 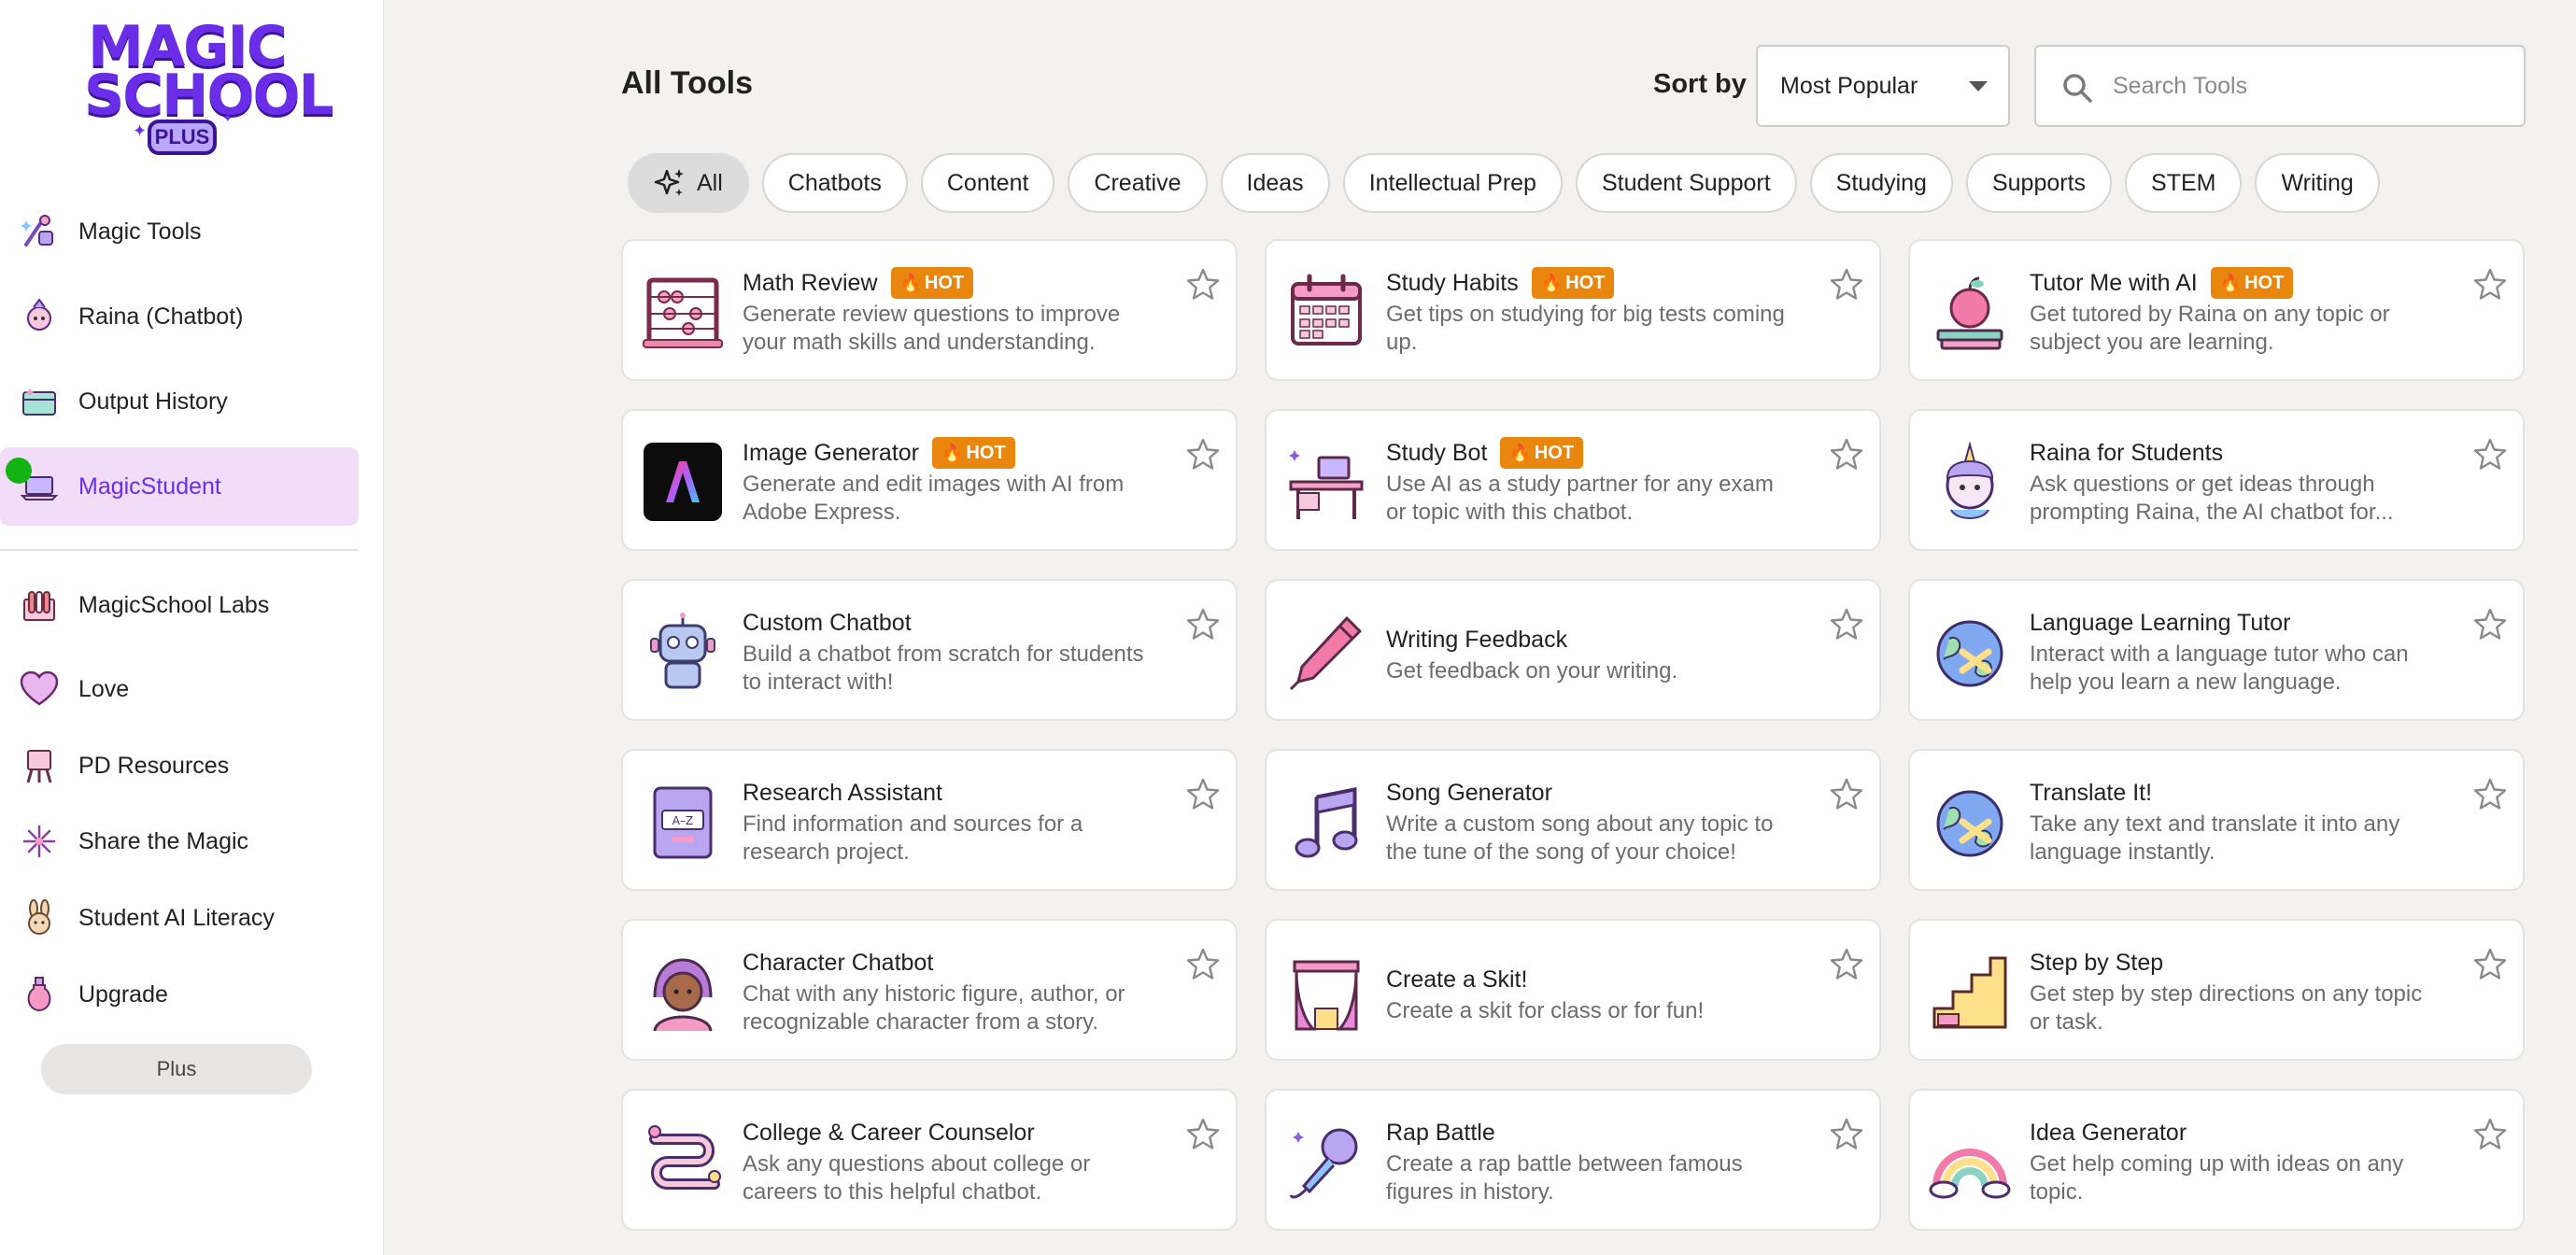 What do you see at coordinates (179, 841) in the screenshot?
I see `sidebar-item-share-the-magic: Share the Magic` at bounding box center [179, 841].